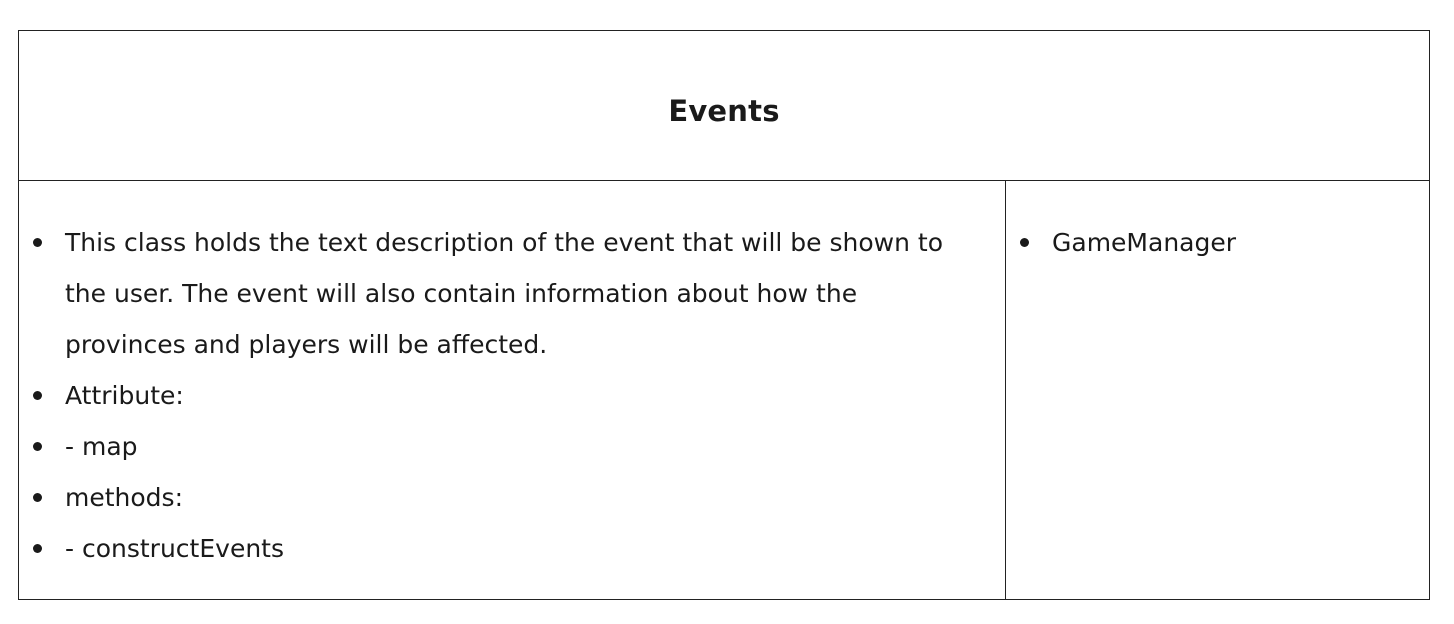 The image size is (1454, 624). Describe the element at coordinates (1144, 242) in the screenshot. I see `collaborator-text: GameManager` at that location.